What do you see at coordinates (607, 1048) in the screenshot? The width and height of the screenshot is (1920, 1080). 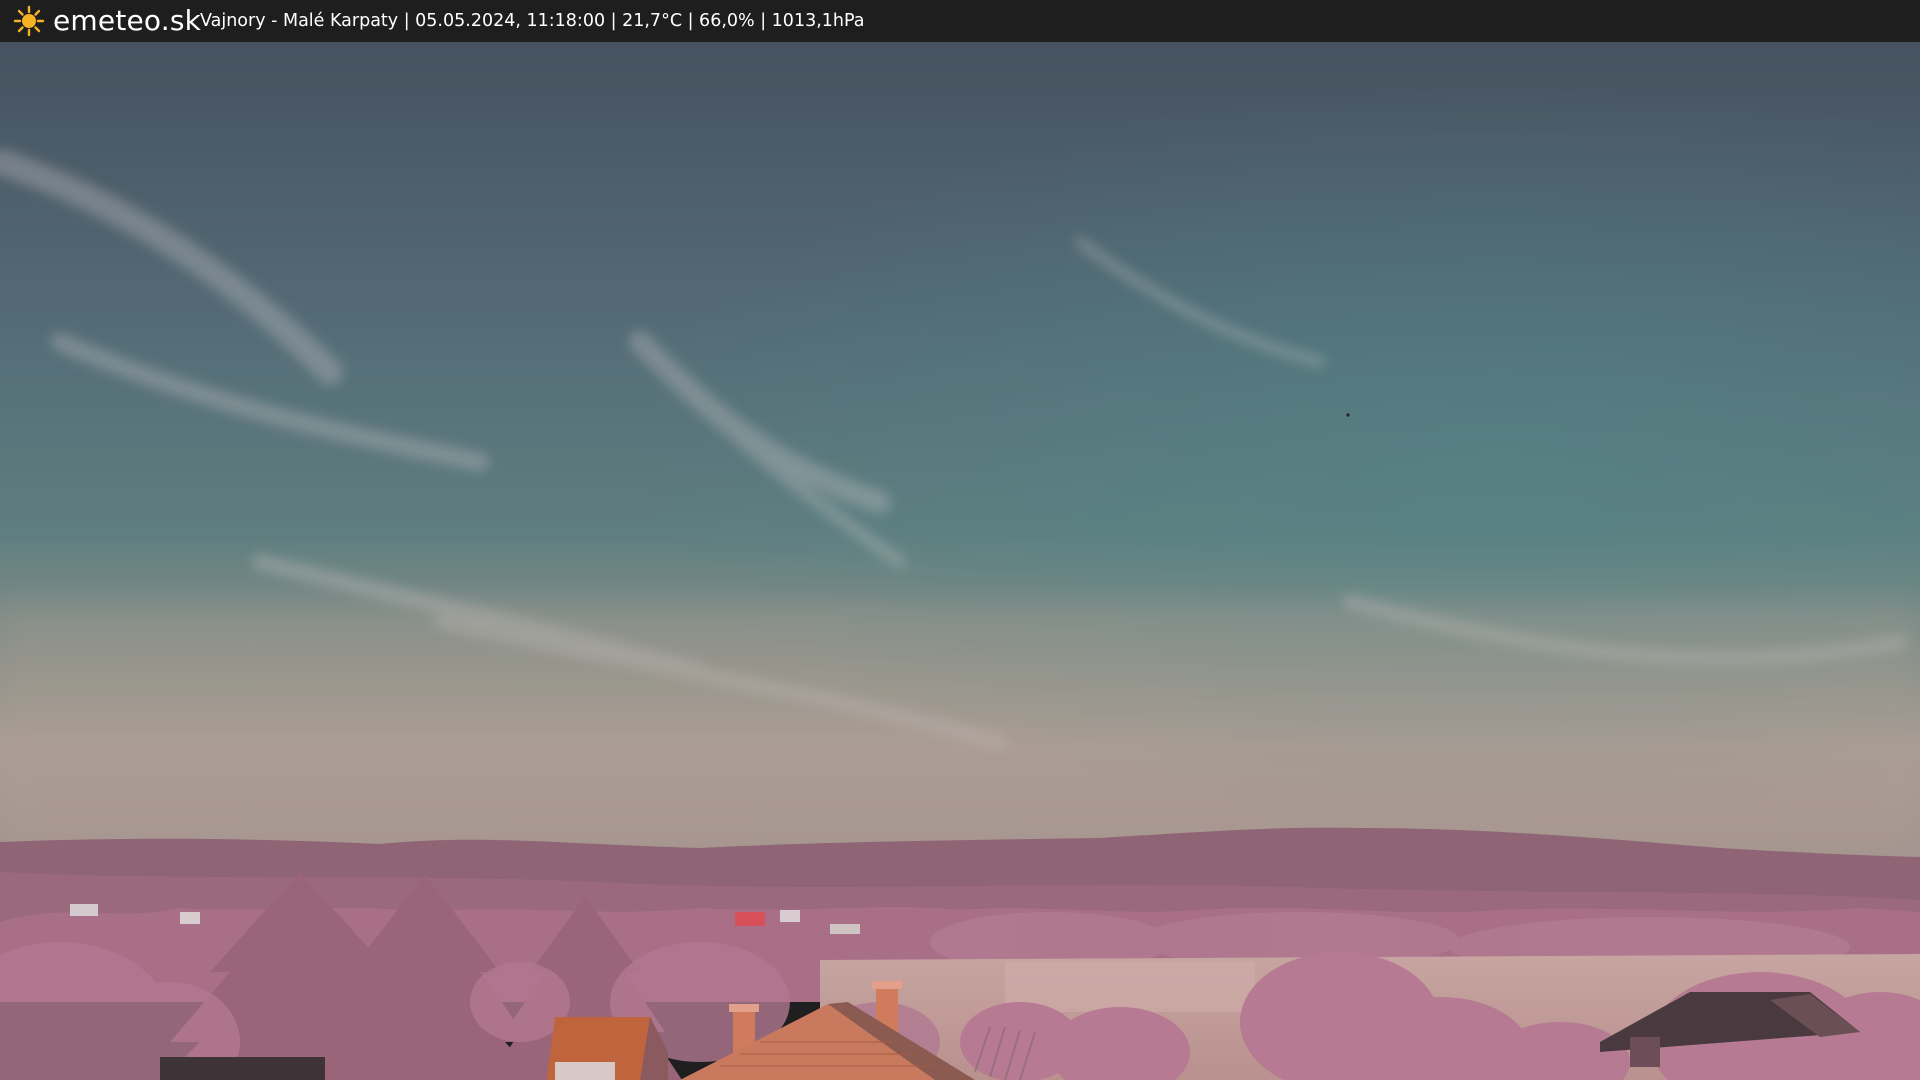 I see `house-roof-left` at bounding box center [607, 1048].